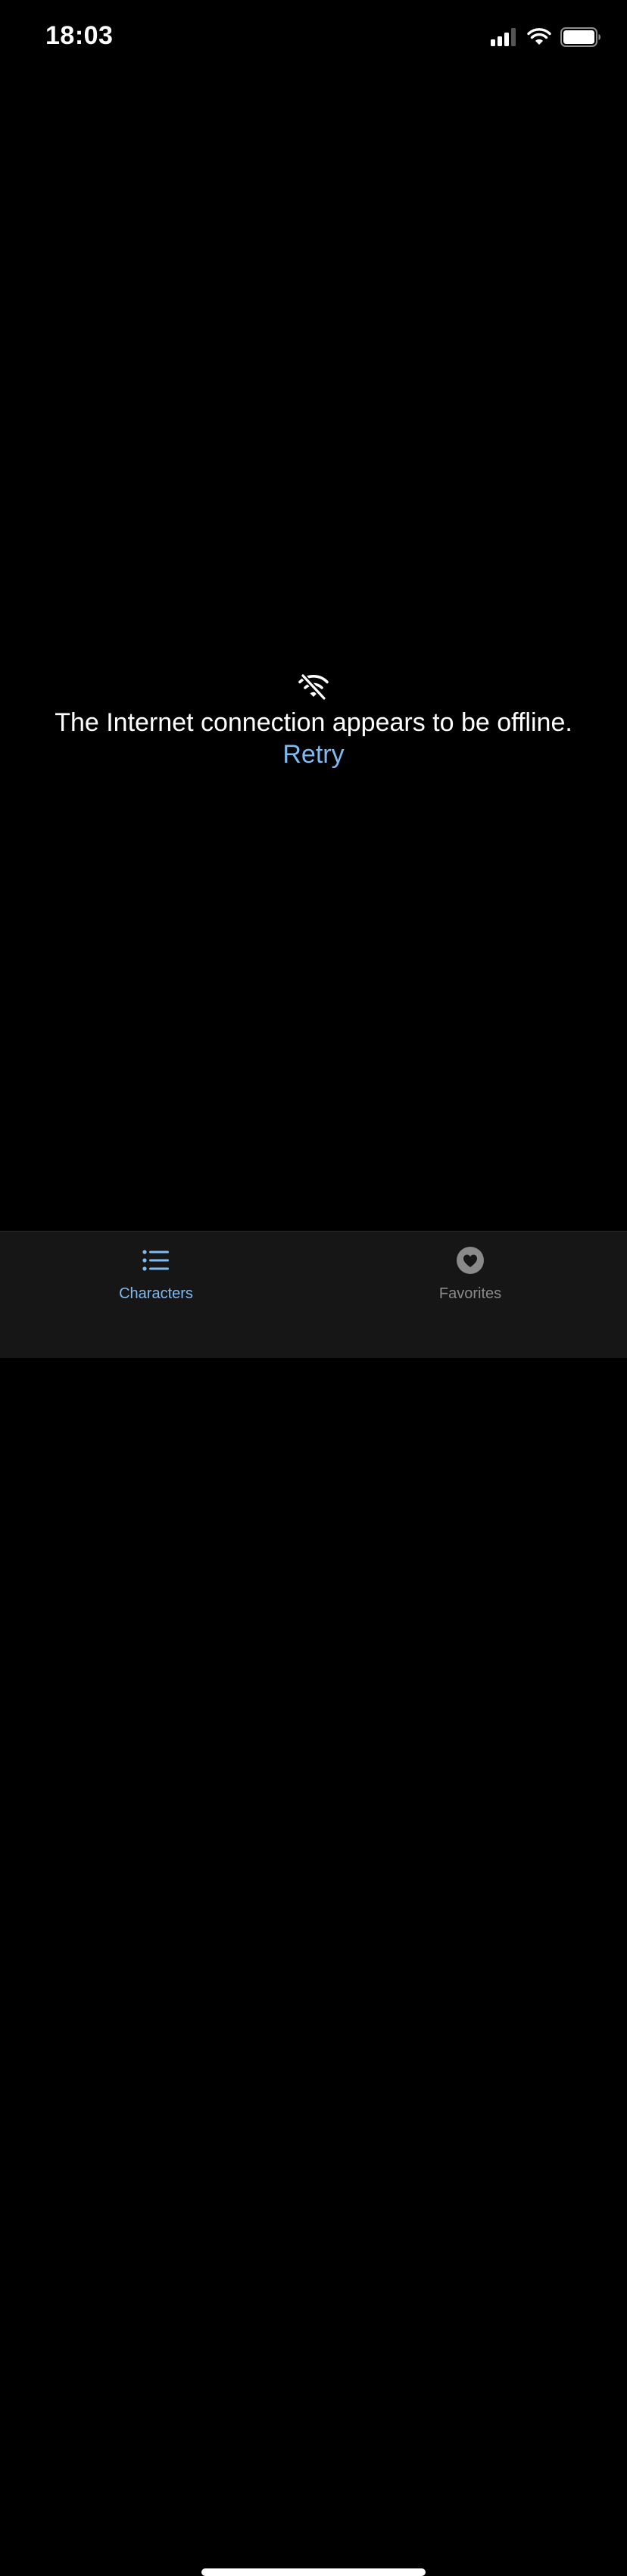  What do you see at coordinates (313, 2572) in the screenshot?
I see `home-indicator` at bounding box center [313, 2572].